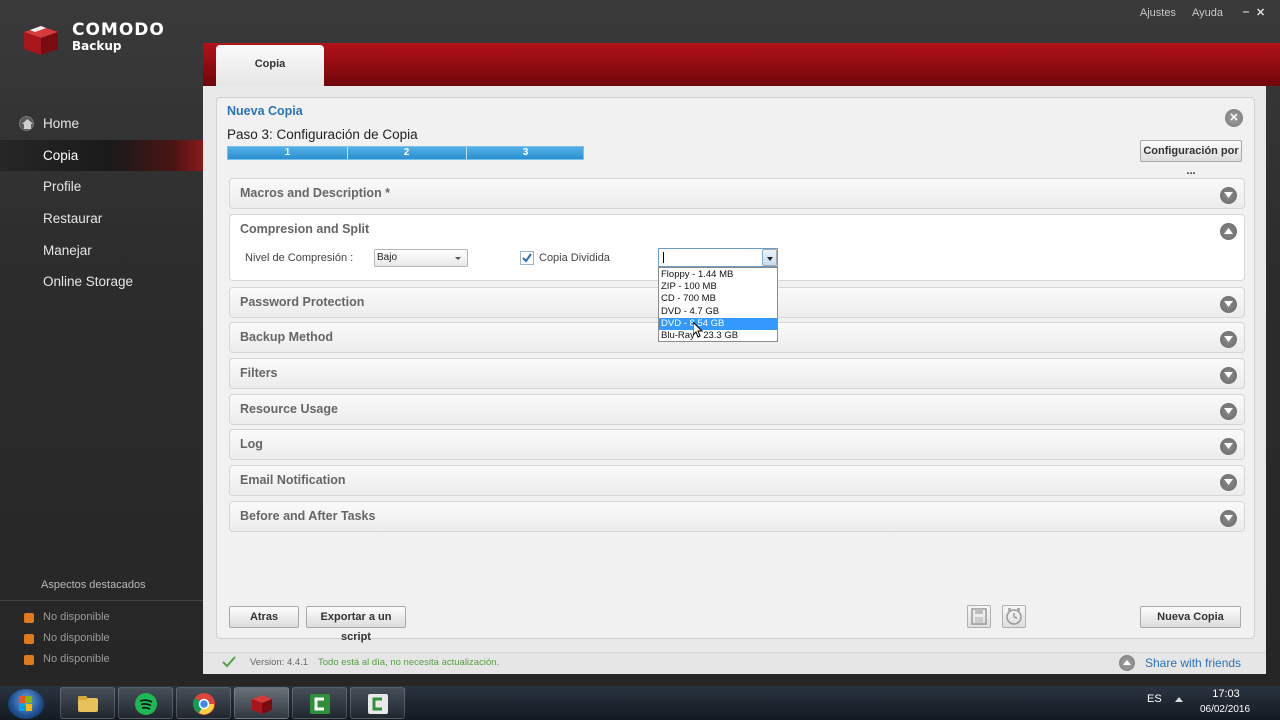 Image resolution: width=1280 pixels, height=720 pixels. Describe the element at coordinates (299, 258) in the screenshot. I see `compression-level-label: Nivel de Compresión :` at that location.